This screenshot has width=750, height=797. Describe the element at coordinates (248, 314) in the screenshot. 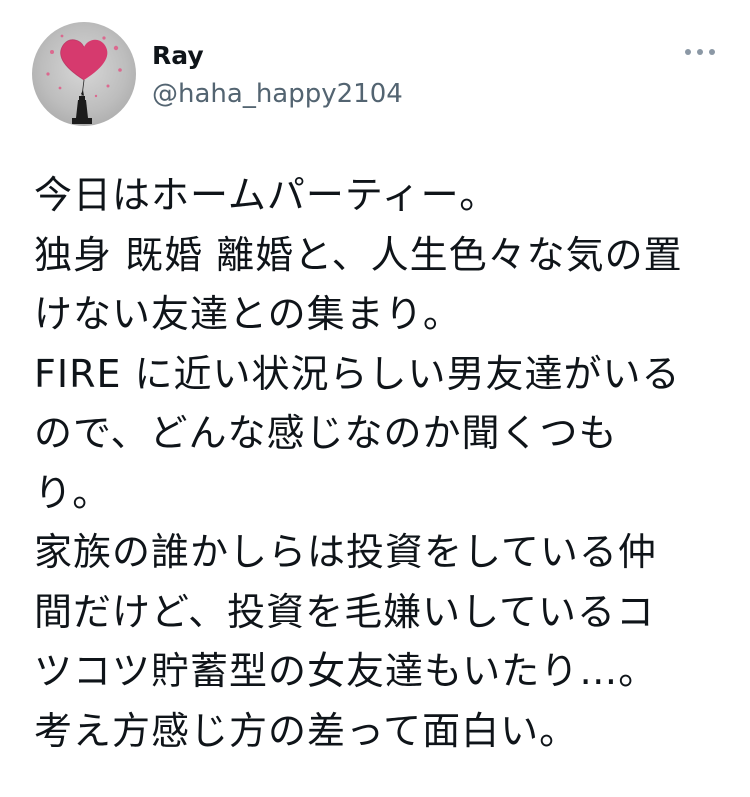

I see `tweet-text-line: けない友達との集まり。` at that location.